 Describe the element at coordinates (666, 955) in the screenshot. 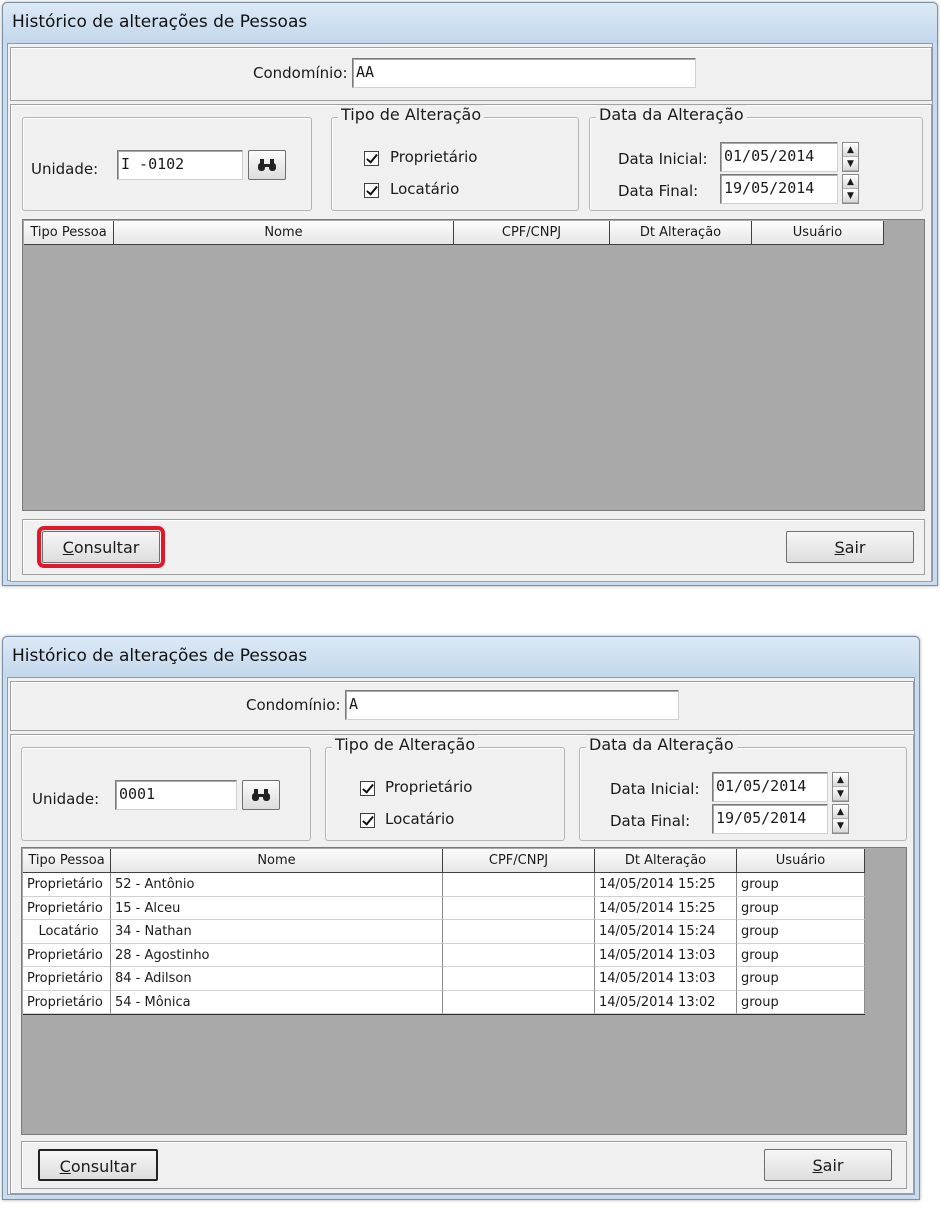

I see `cell-dt-alteracao: 14/05/2014 13:03` at that location.